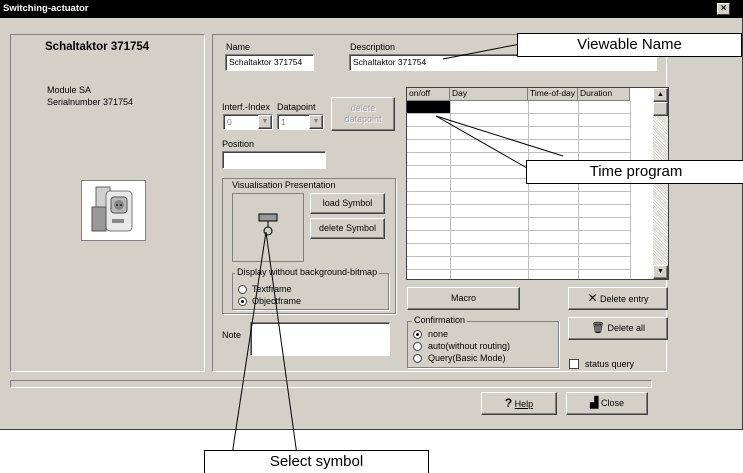  What do you see at coordinates (629, 45) in the screenshot?
I see `viewable-name-callout: Viewable Name` at bounding box center [629, 45].